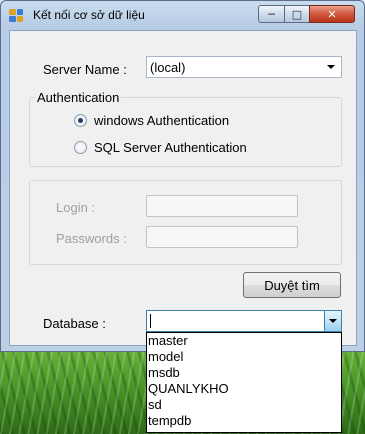 The width and height of the screenshot is (365, 434). I want to click on server-name-value: (local), so click(168, 67).